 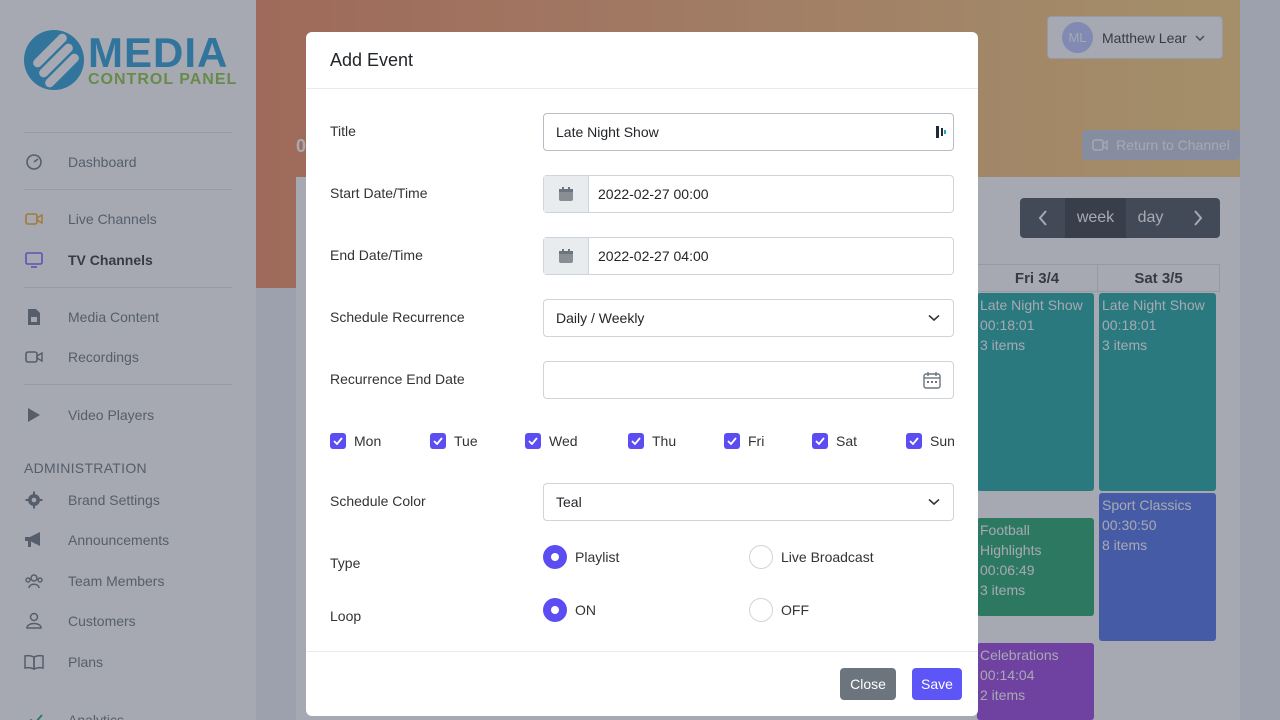 I want to click on day-label: Tue, so click(x=466, y=441).